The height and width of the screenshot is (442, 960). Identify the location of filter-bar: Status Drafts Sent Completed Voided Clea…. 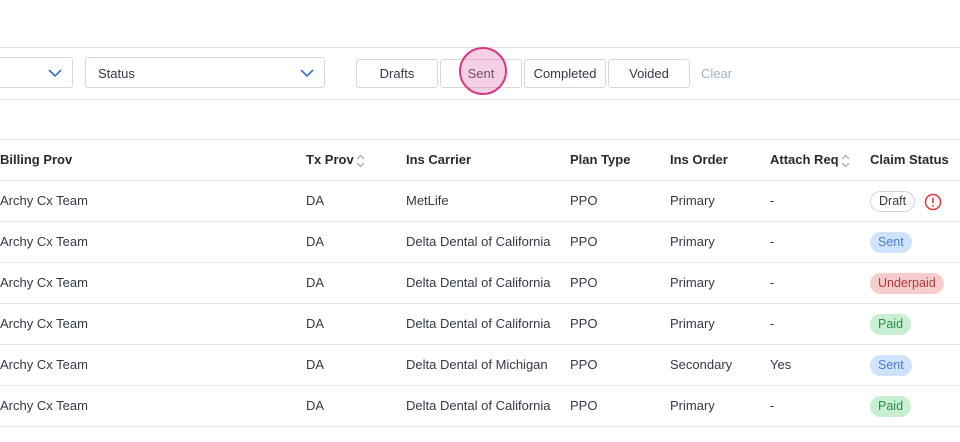
(480, 73).